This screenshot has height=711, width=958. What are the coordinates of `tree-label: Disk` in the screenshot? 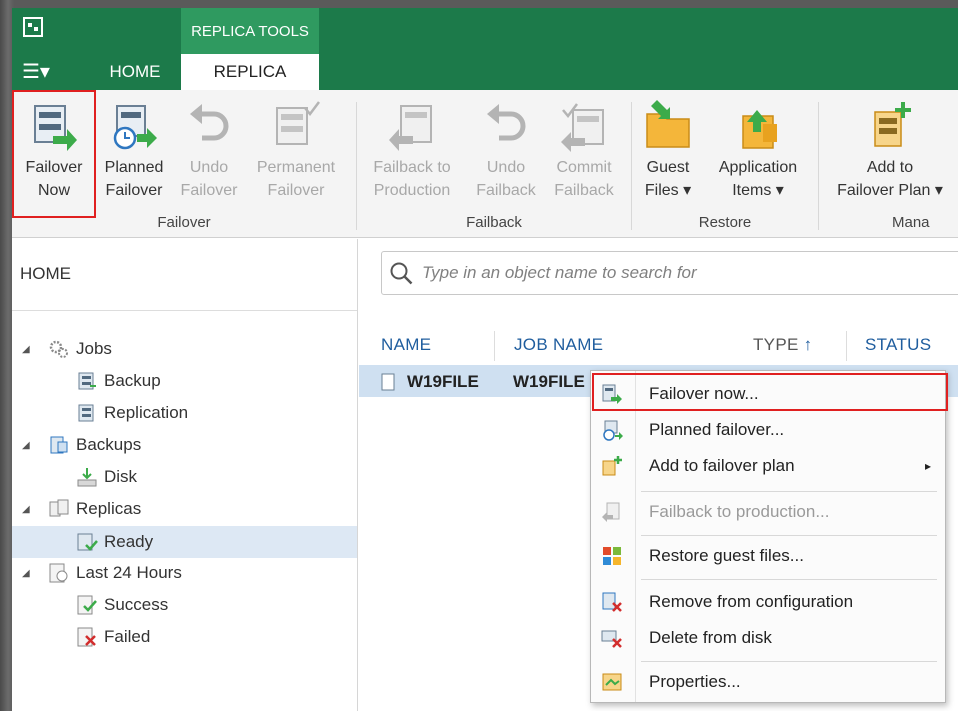 It's located at (121, 476).